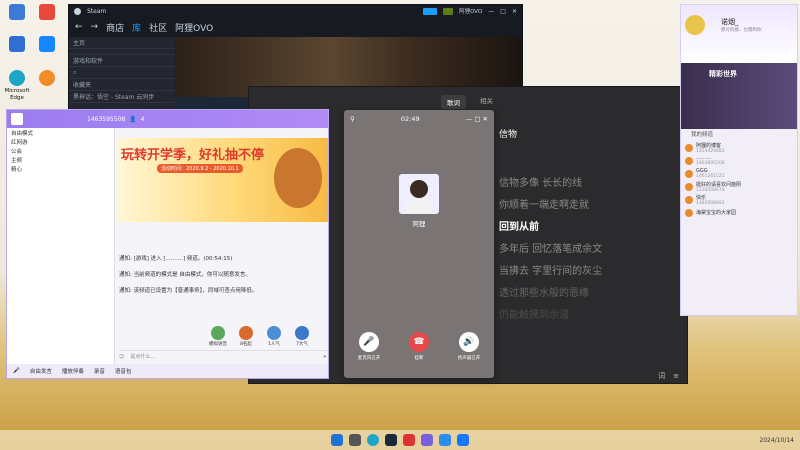 This screenshot has width=800, height=450. What do you see at coordinates (448, 11) in the screenshot?
I see `notification-icon` at bounding box center [448, 11].